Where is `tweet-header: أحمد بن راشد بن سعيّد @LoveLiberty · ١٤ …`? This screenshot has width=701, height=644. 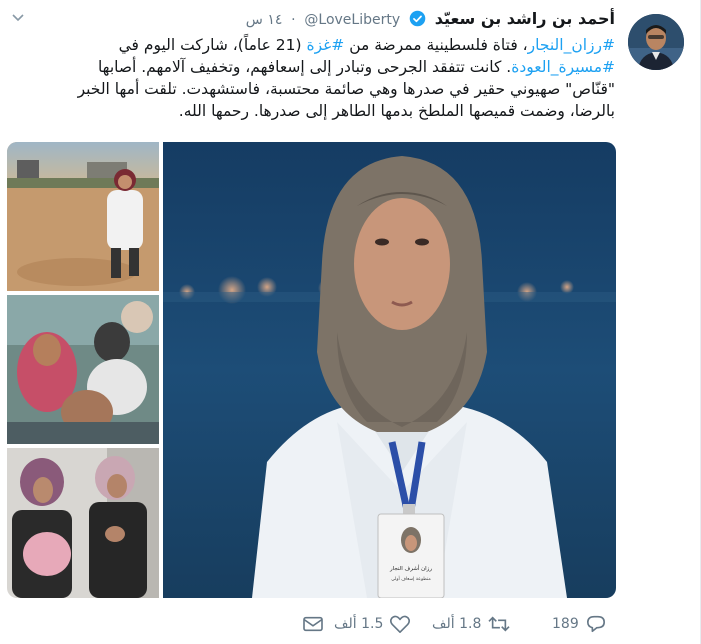 tweet-header: أحمد بن راشد بن سعيّد @LoveLiberty · ١٤ … is located at coordinates (430, 19).